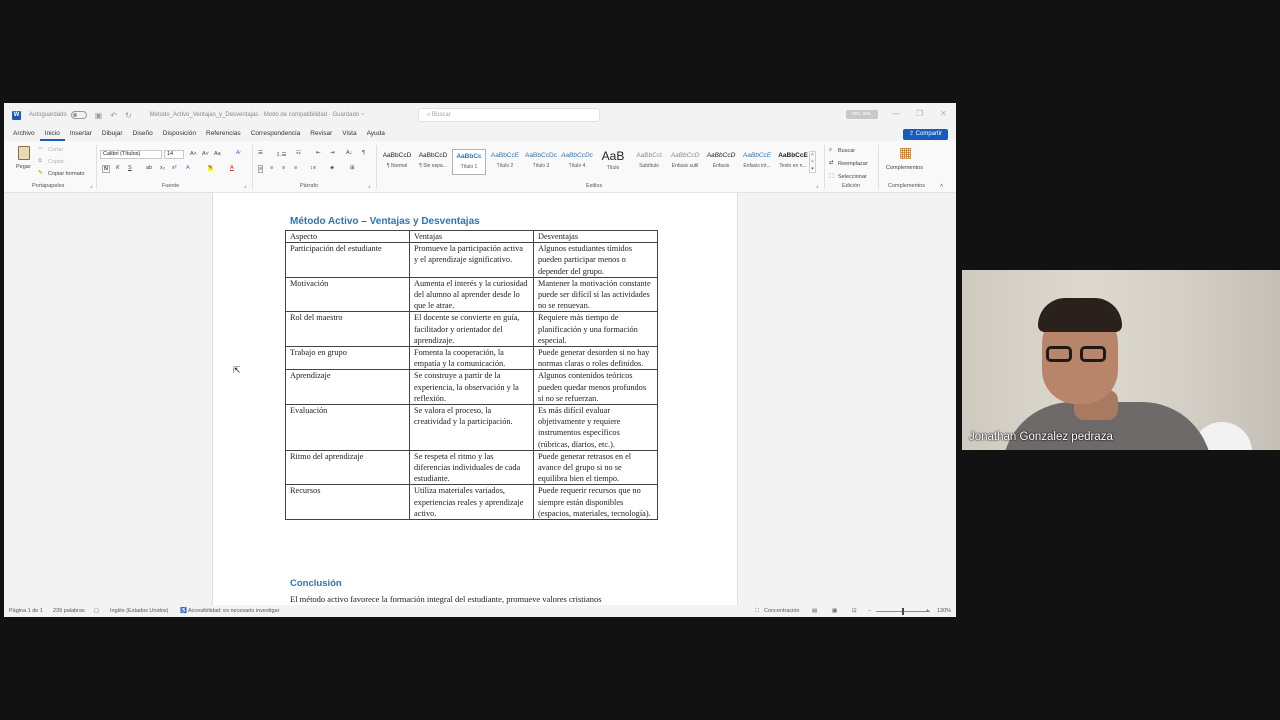  I want to click on show-marks-icon: ¶, so click(363, 153).